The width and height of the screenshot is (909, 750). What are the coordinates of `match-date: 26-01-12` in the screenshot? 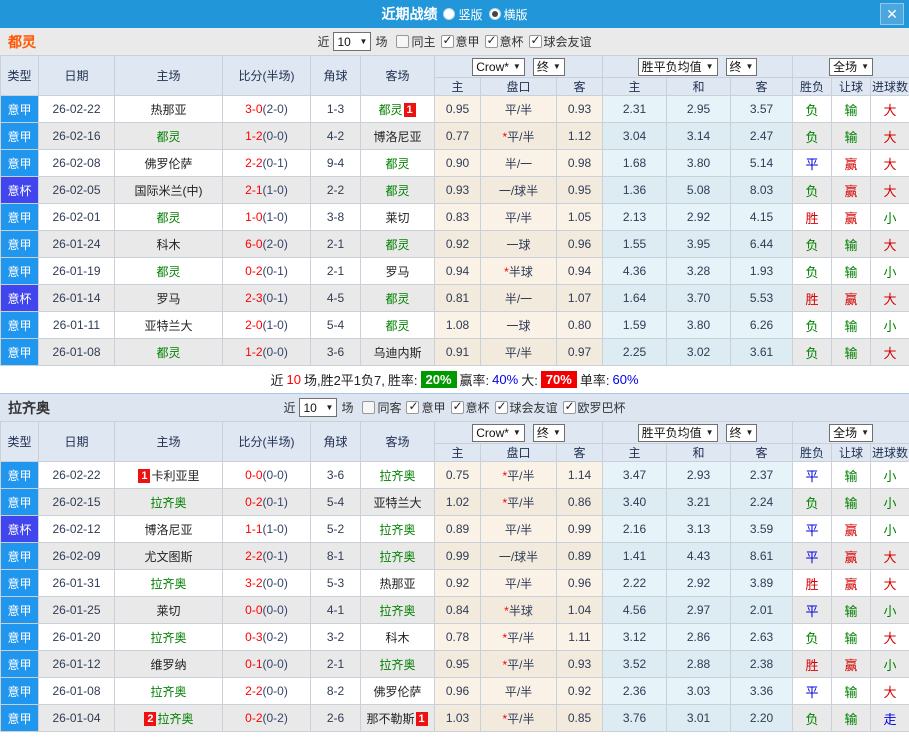 It's located at (76, 664).